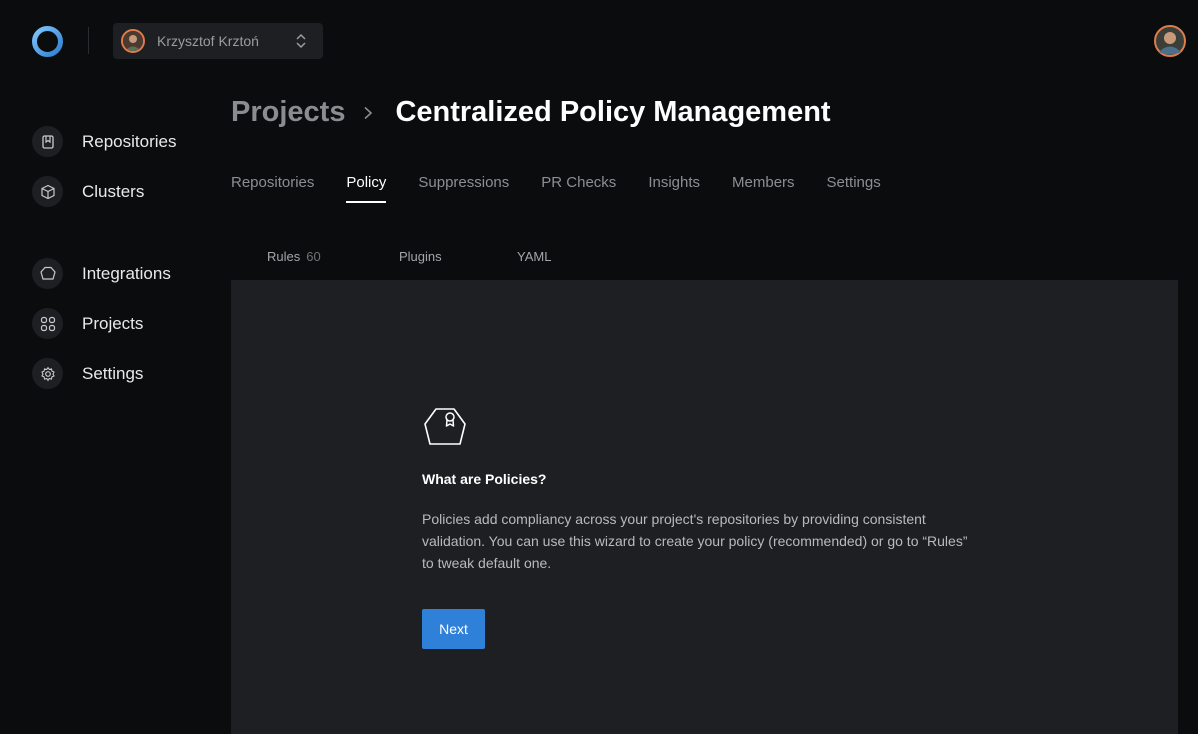 This screenshot has width=1198, height=734. What do you see at coordinates (47, 191) in the screenshot?
I see `cube-icon` at bounding box center [47, 191].